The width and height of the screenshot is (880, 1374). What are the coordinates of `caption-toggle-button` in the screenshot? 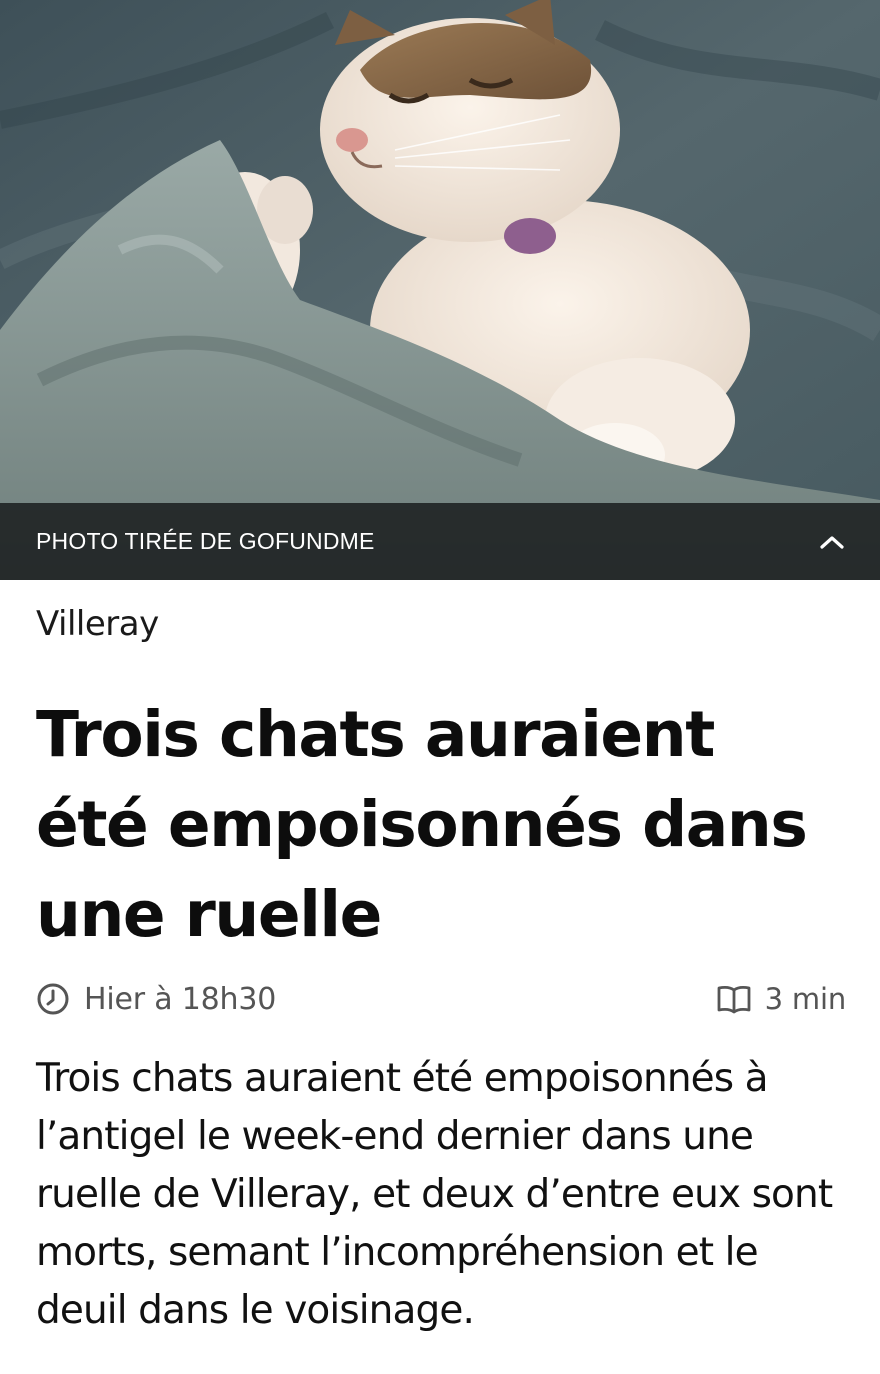 It's located at (832, 542).